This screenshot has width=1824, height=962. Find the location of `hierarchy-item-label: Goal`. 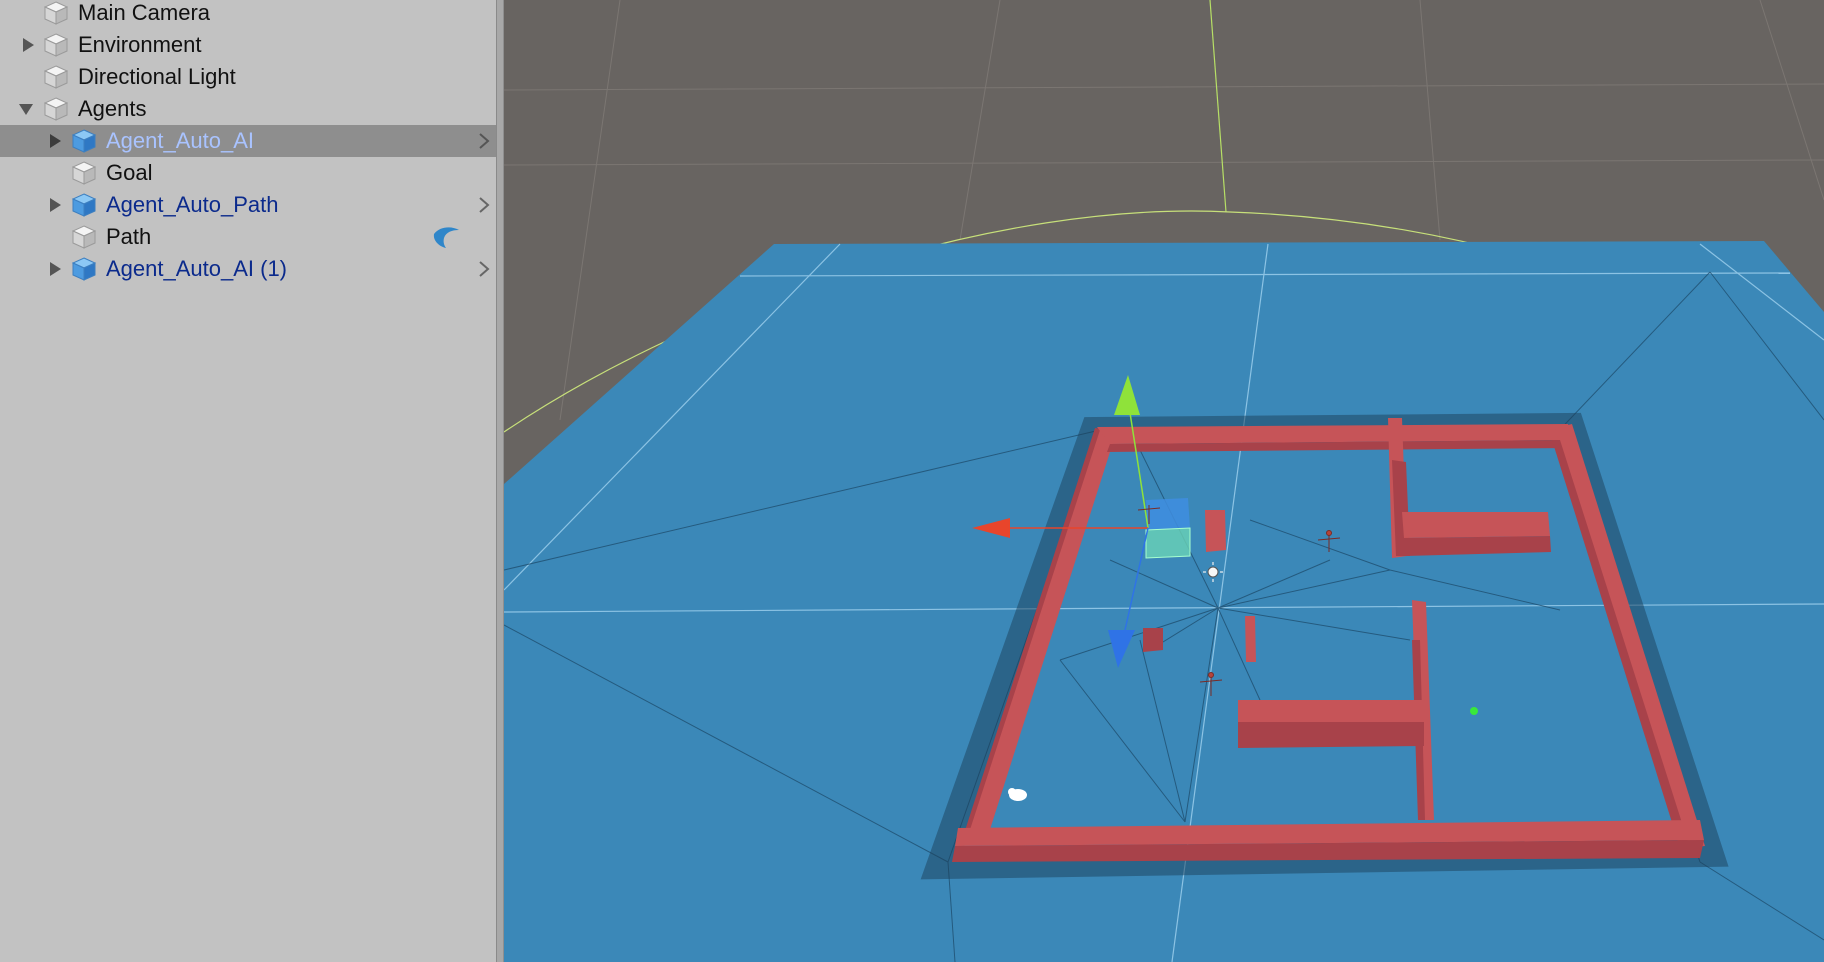

hierarchy-item-label: Goal is located at coordinates (129, 172).